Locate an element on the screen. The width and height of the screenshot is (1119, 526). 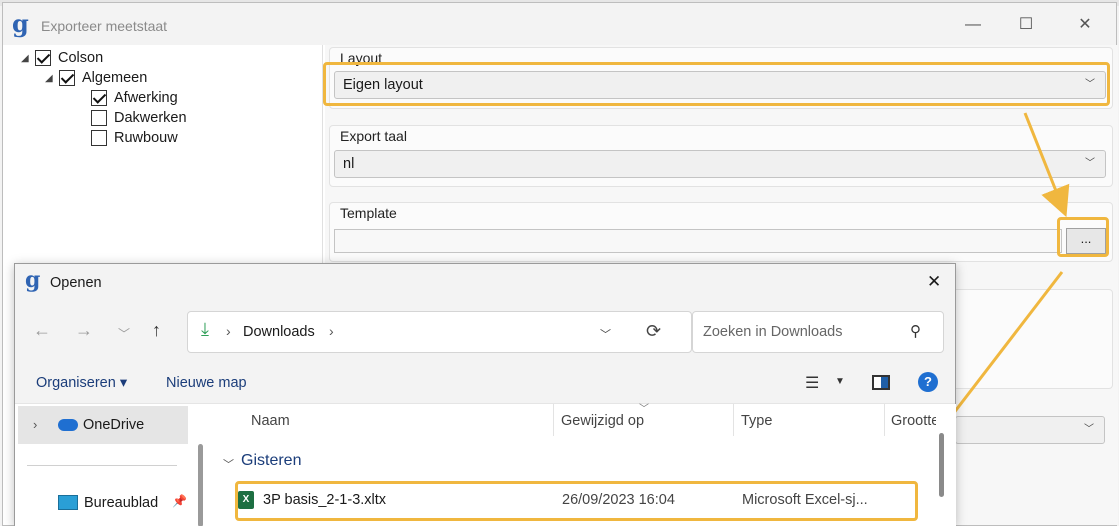
view-menu-icon: ☰ is located at coordinates (812, 383).